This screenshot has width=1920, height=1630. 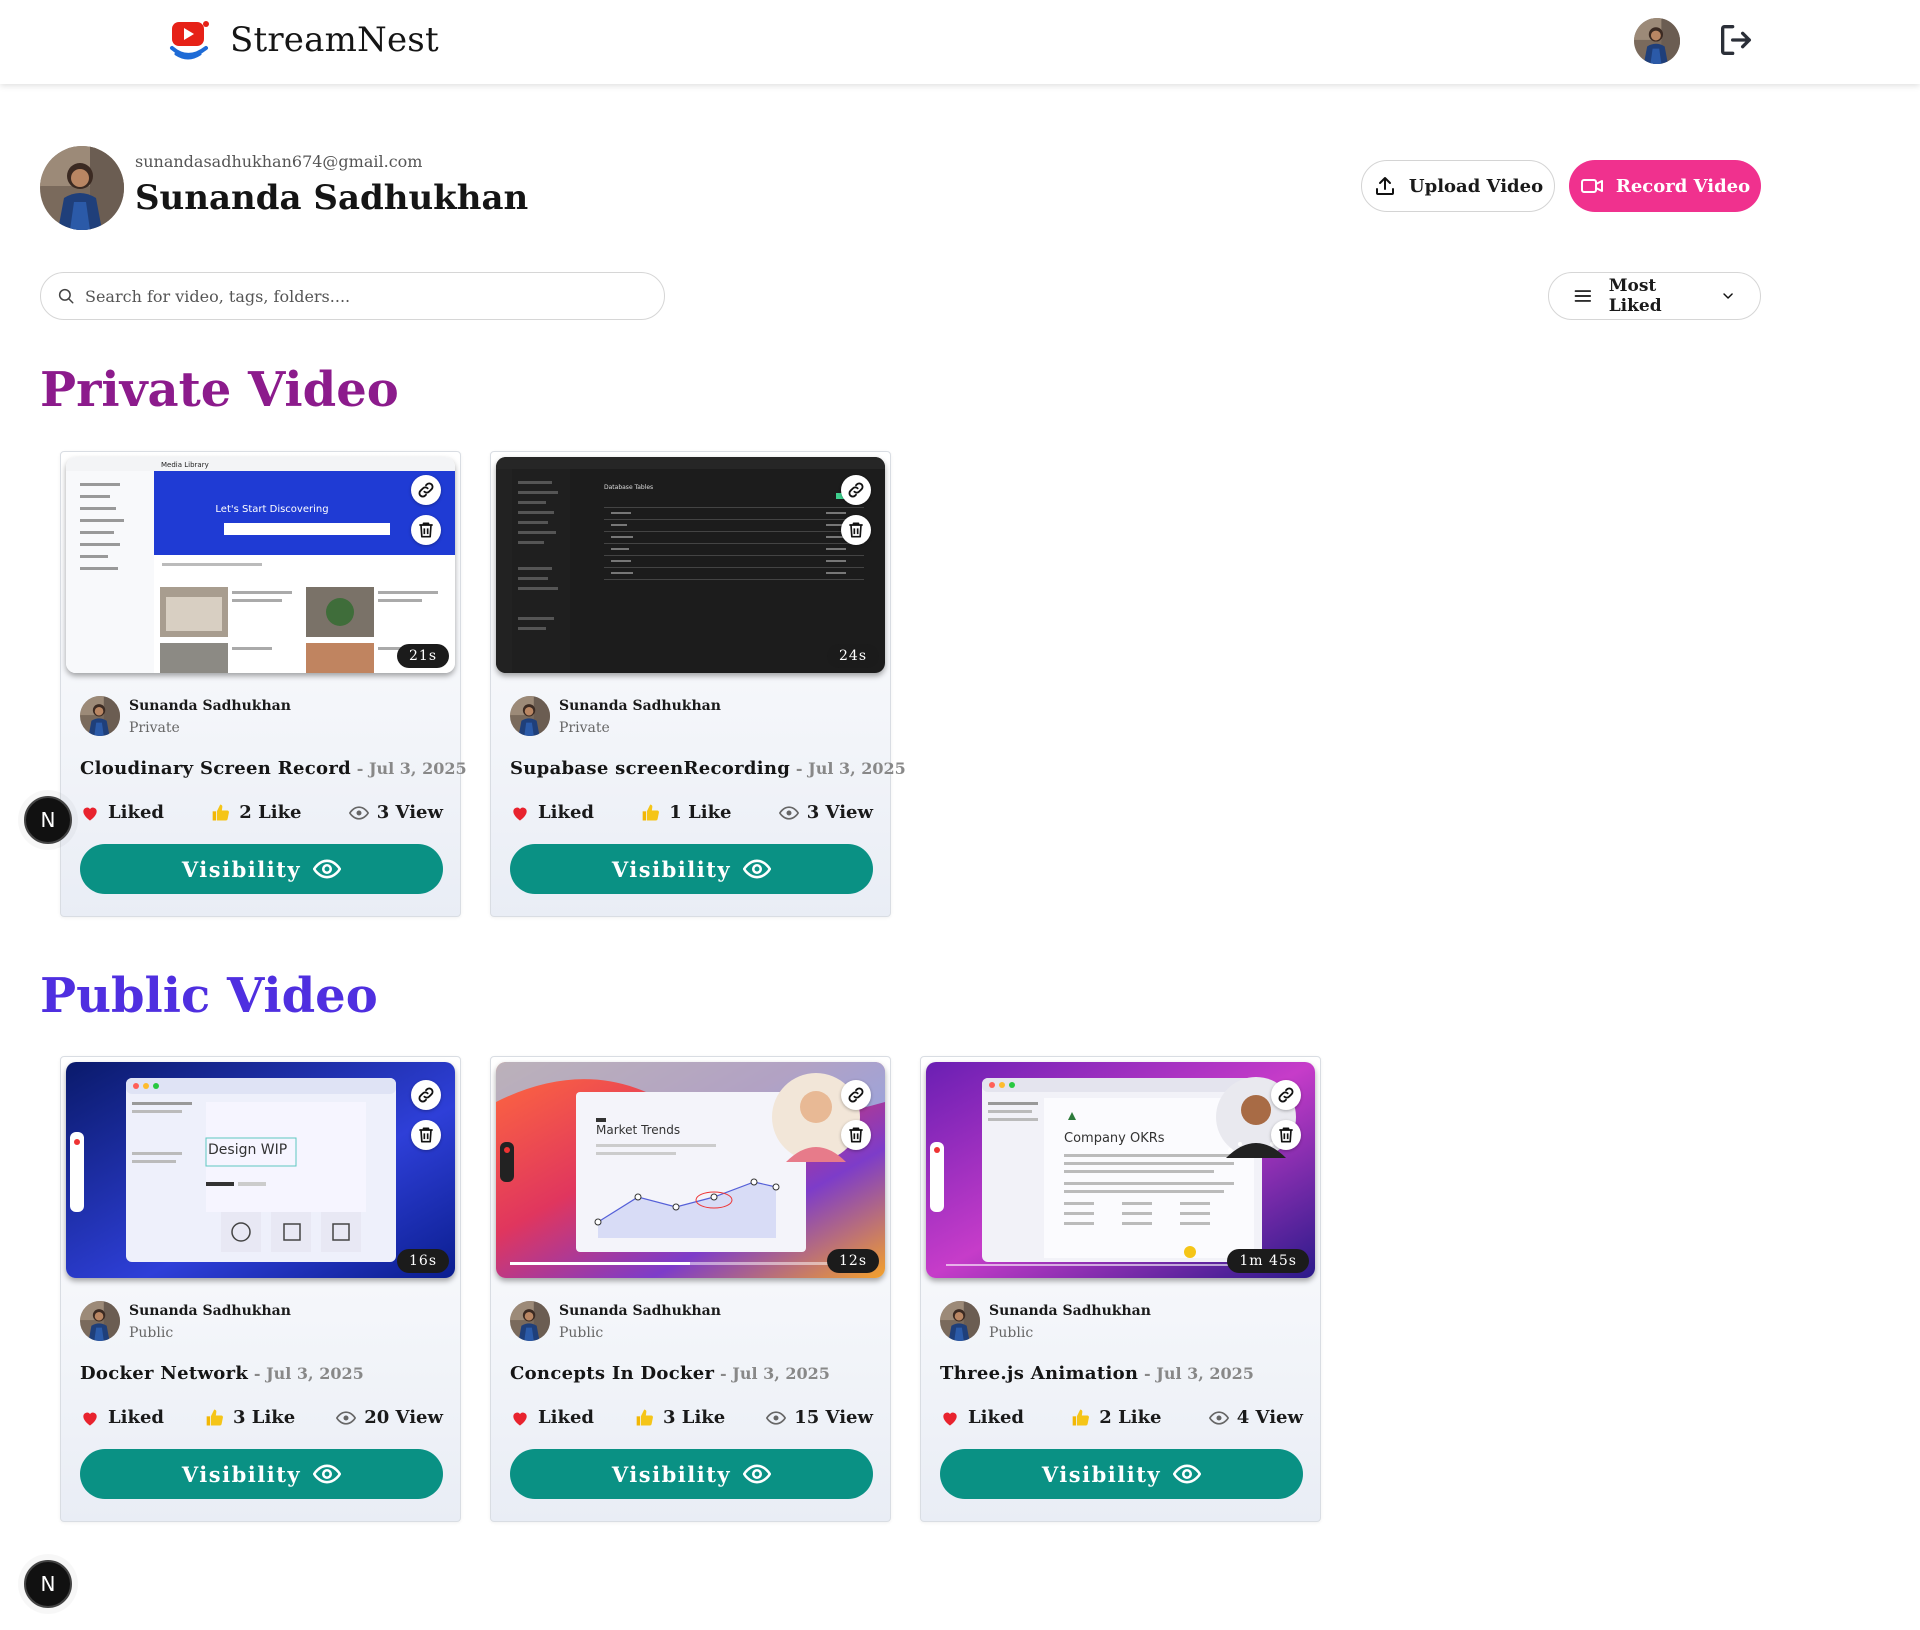 What do you see at coordinates (260, 1170) in the screenshot?
I see `video-thumbnail: Design WIP 16s` at bounding box center [260, 1170].